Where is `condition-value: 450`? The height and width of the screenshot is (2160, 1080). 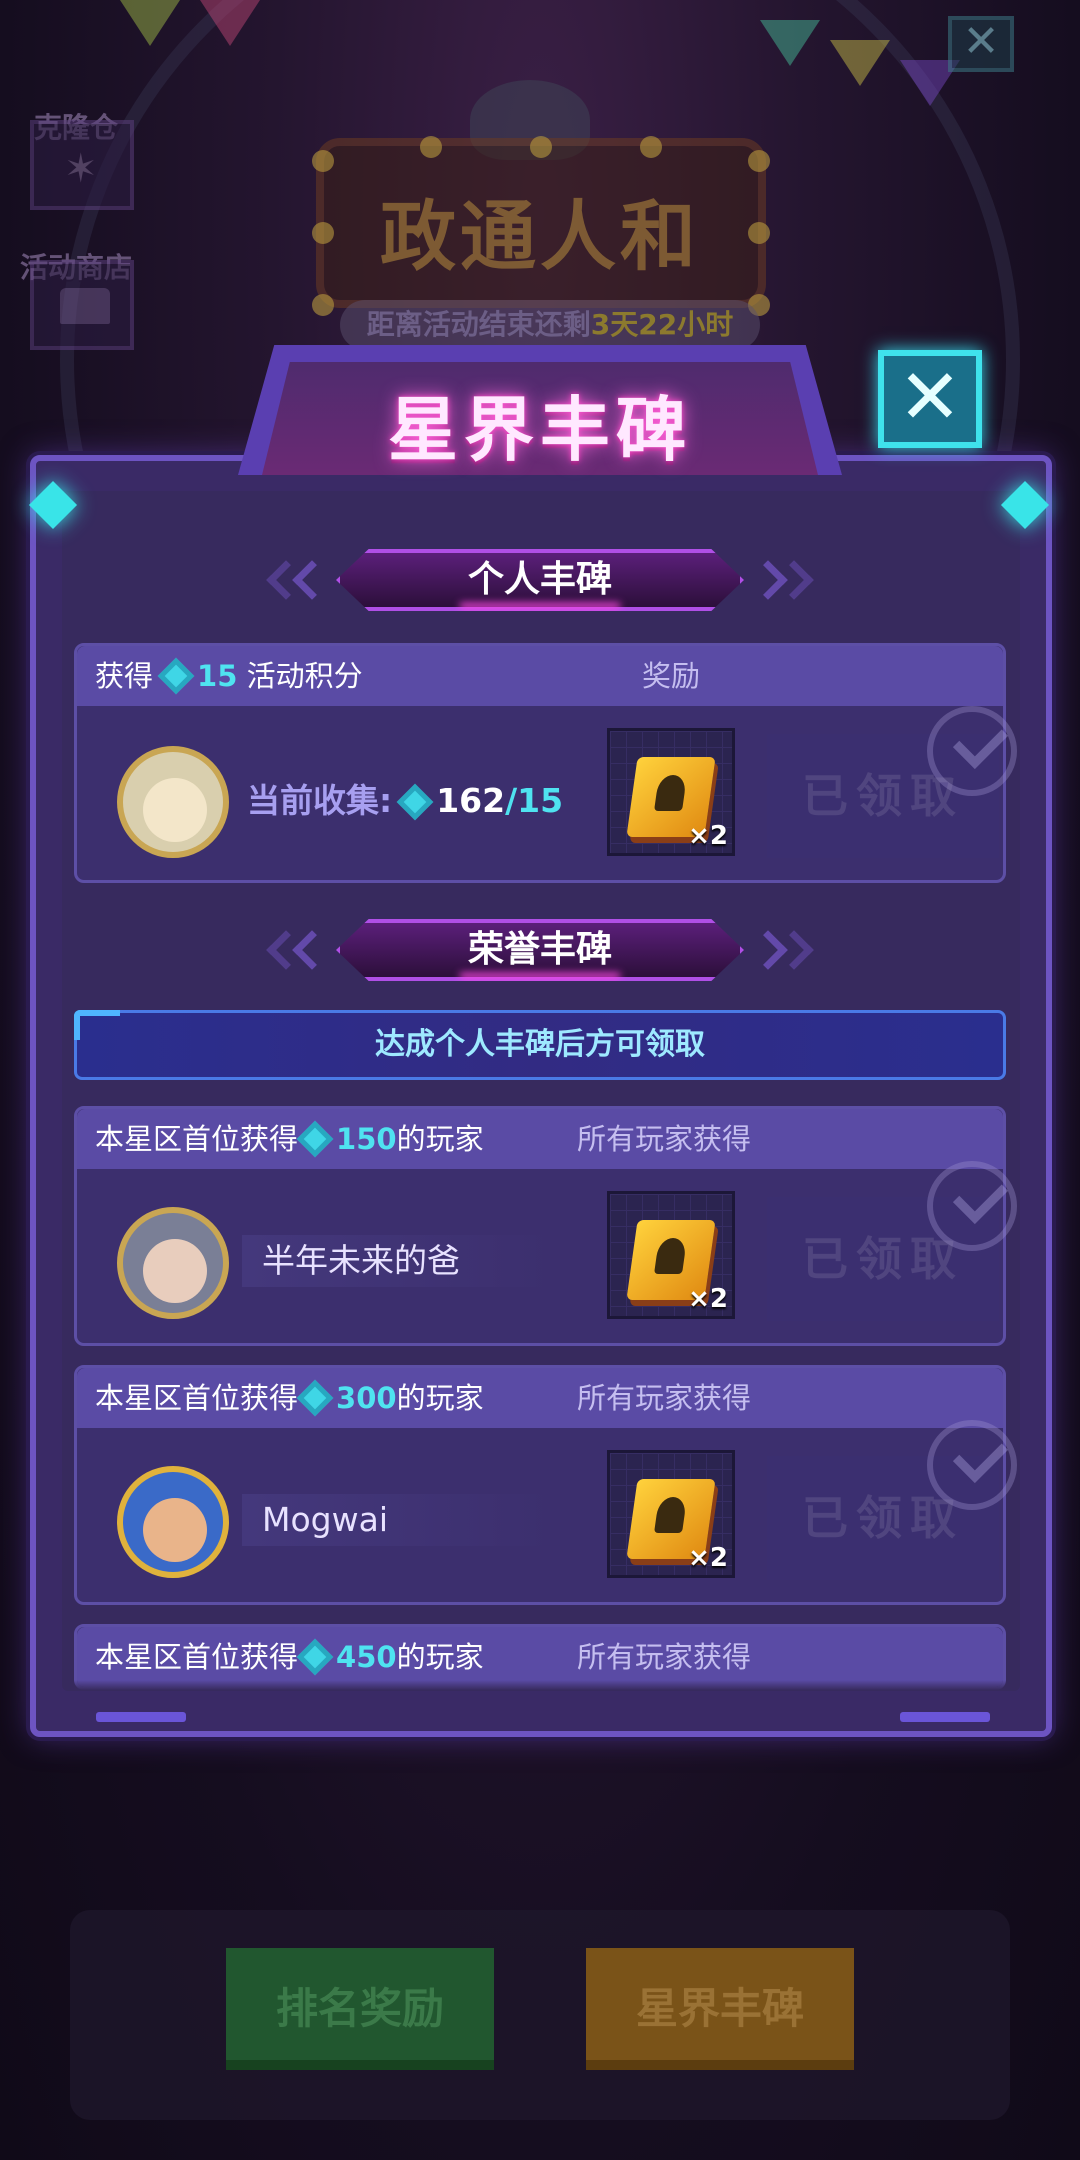
condition-value: 450 is located at coordinates (366, 1657).